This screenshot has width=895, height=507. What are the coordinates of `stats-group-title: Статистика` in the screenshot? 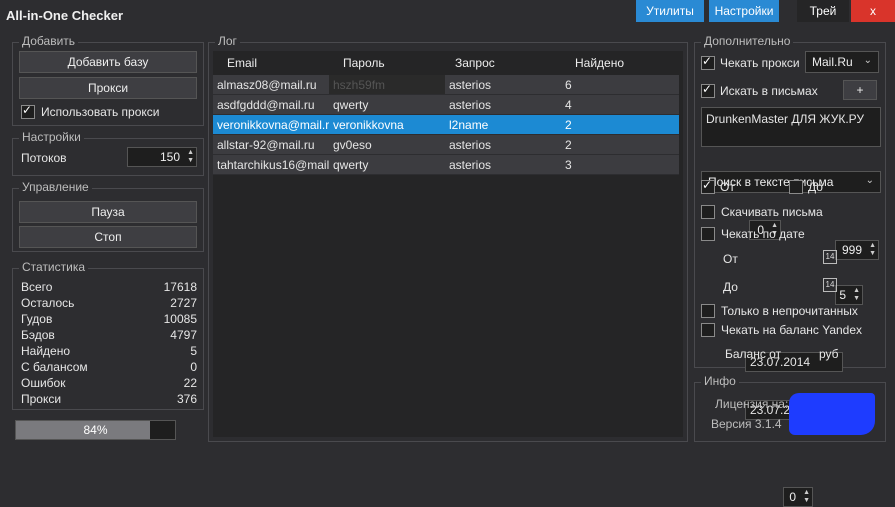 It's located at (54, 267).